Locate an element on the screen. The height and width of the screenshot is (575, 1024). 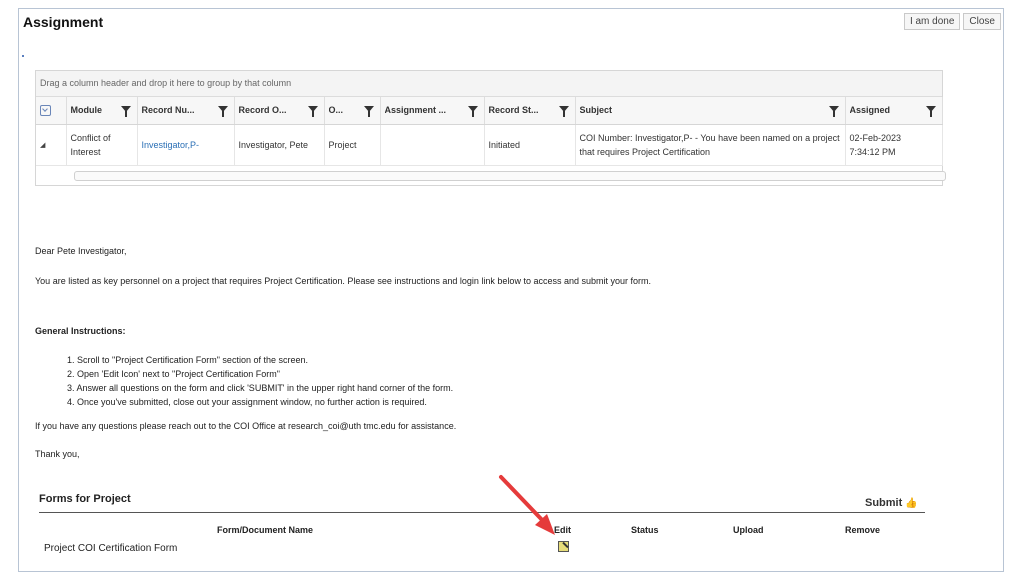
edit-icon is located at coordinates (563, 546).